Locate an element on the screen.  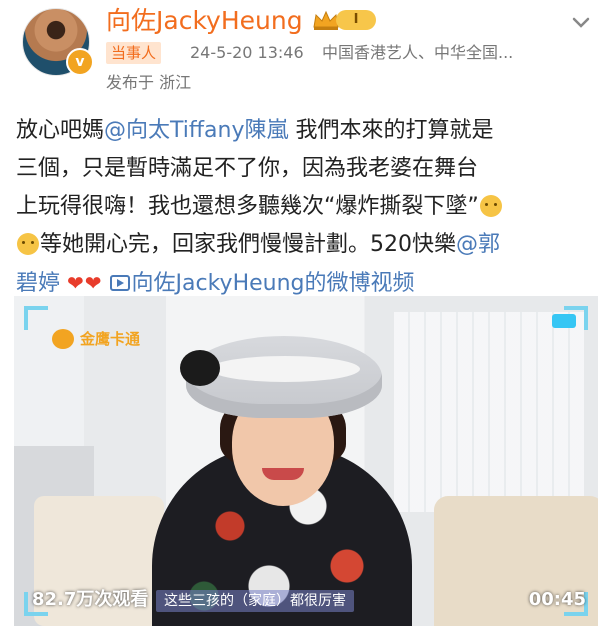
post-line: 等她開心完，回家我們慢慢計劃。520快樂@郭 is located at coordinates (309, 245).